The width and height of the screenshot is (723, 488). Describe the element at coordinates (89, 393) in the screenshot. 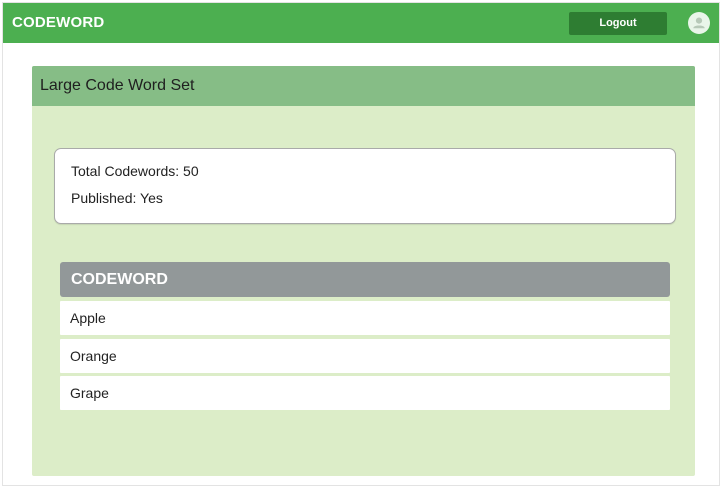

I see `codeword-cell: Grape` at that location.